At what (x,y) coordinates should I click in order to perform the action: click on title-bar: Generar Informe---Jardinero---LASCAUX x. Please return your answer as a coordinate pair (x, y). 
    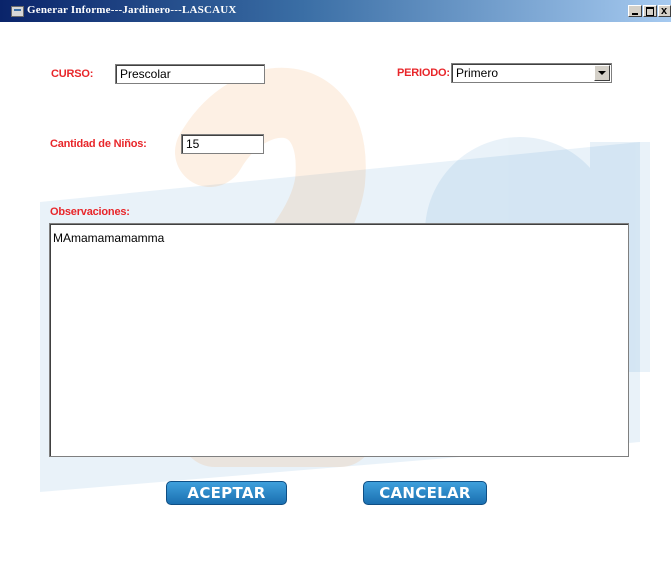
    Looking at the image, I should click on (335, 11).